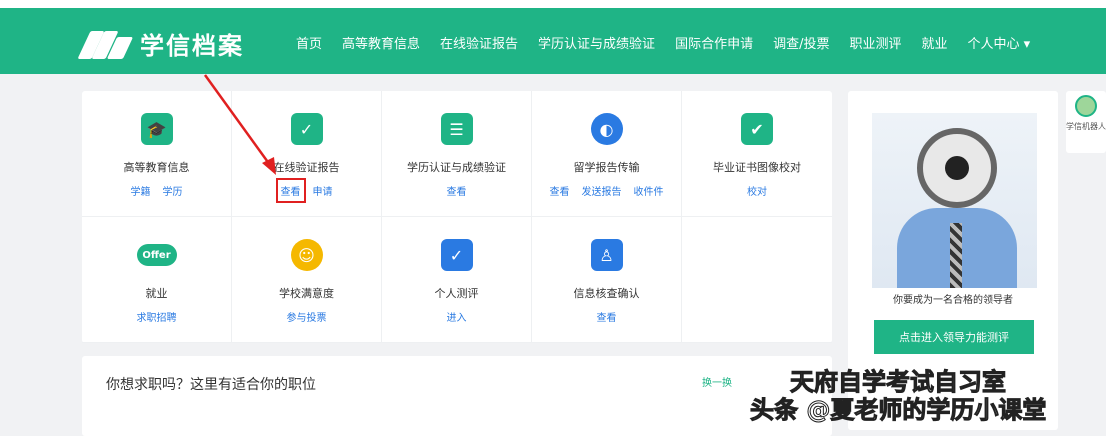 The image size is (1106, 436). I want to click on refresh-jobs-link: 换一换, so click(717, 381).